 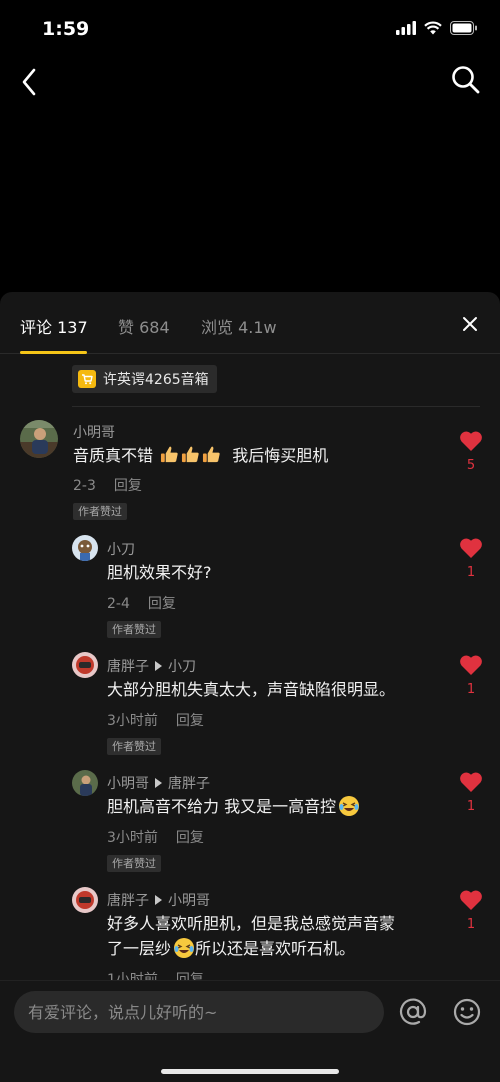 I want to click on tab-likes: 赞 684, so click(x=144, y=326).